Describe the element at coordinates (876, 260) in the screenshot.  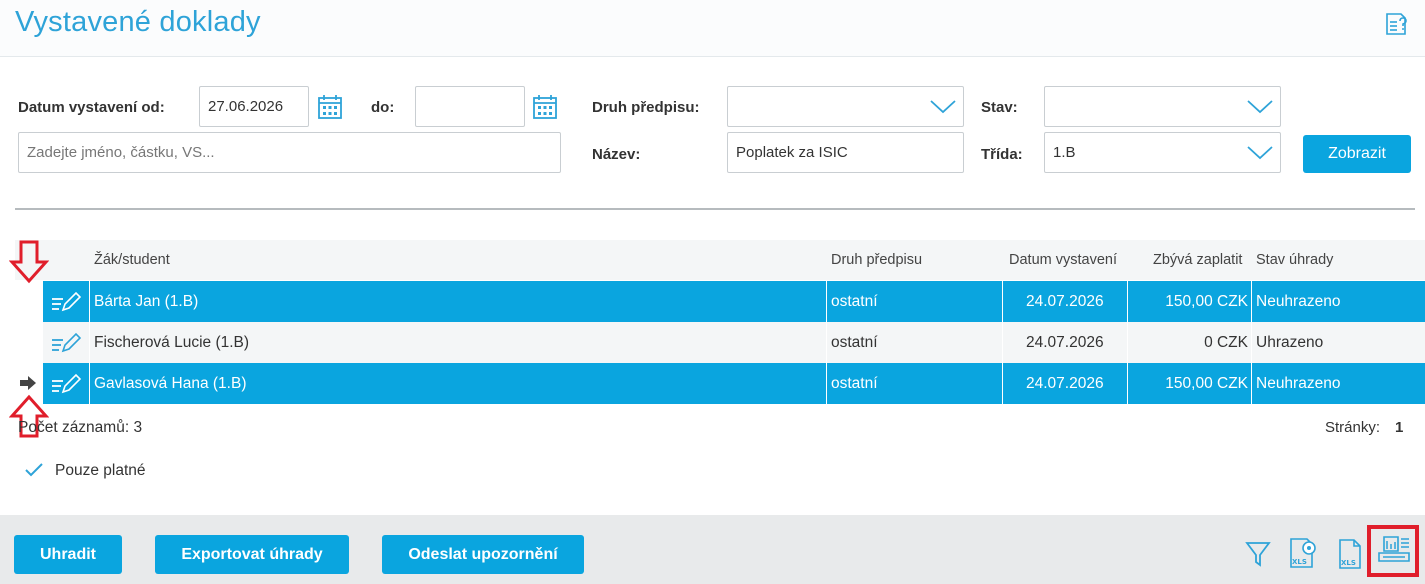
I see `column-header-type: Druh předpisu` at that location.